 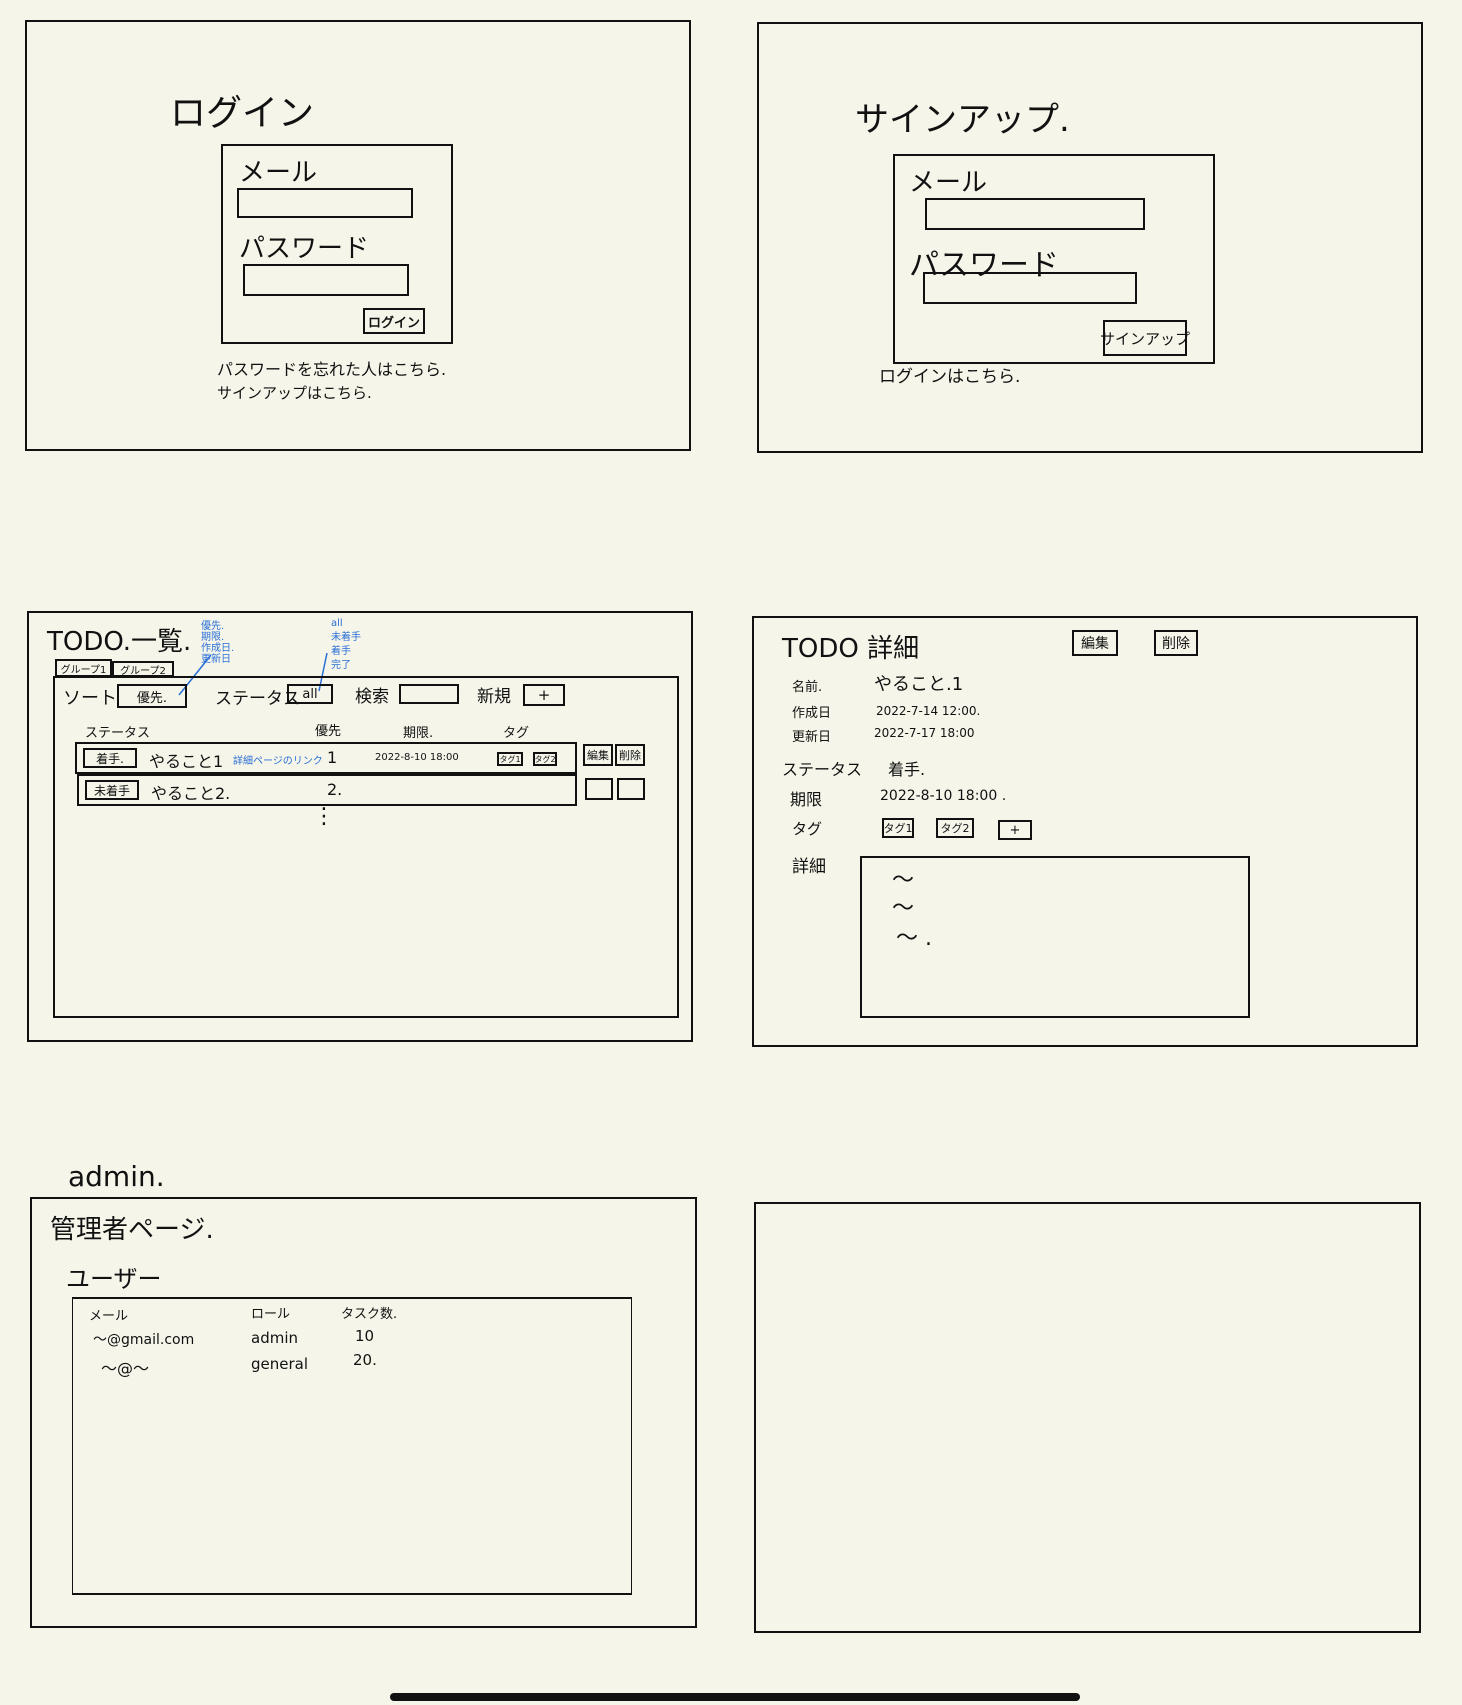 What do you see at coordinates (949, 374) in the screenshot?
I see `login-link: ログインはこちら.` at bounding box center [949, 374].